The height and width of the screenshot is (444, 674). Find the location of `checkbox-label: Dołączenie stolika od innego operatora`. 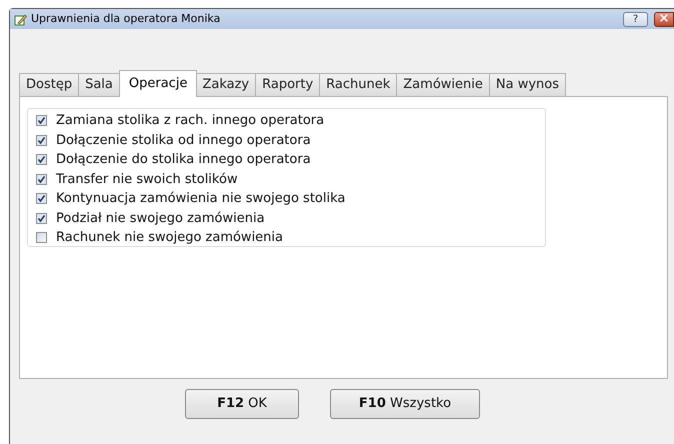

checkbox-label: Dołączenie stolika od innego operatora is located at coordinates (183, 140).